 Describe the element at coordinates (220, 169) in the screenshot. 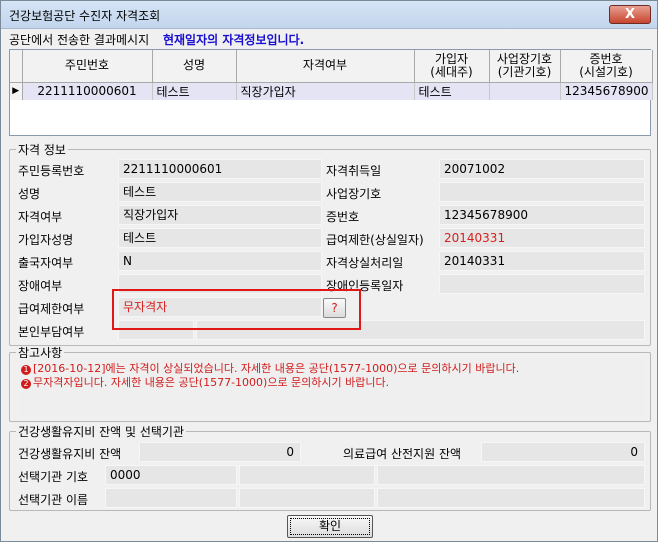

I see `rrn-field: 2211110000601` at that location.